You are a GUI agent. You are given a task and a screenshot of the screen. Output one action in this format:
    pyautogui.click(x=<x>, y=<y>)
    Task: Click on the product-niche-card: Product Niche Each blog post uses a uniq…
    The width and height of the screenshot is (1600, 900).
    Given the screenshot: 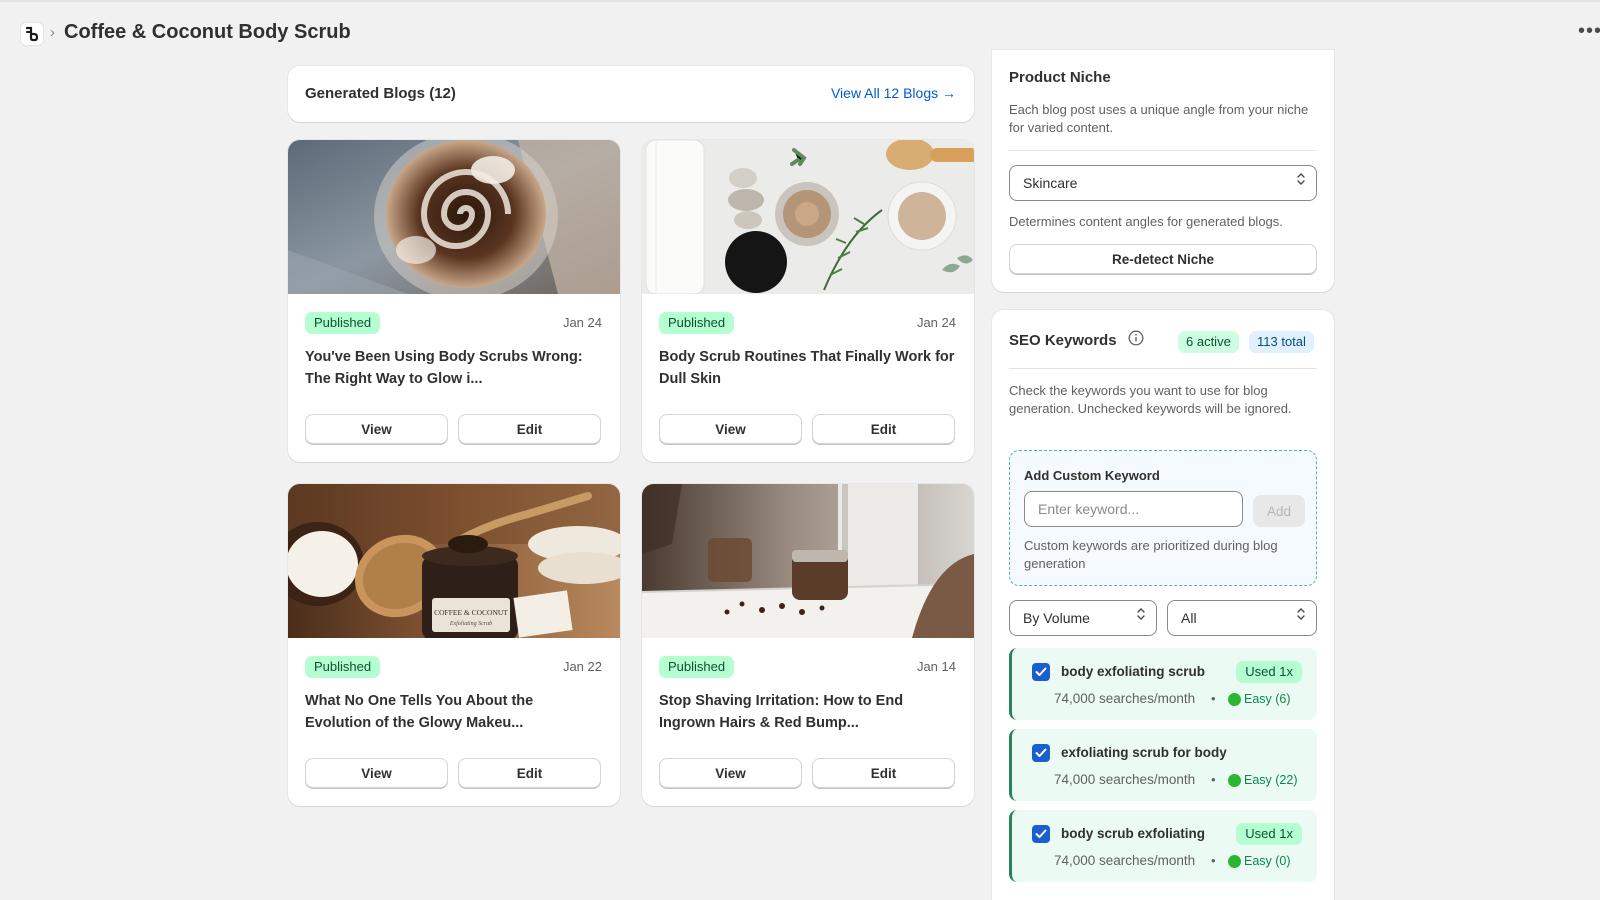 What is the action you would take?
    pyautogui.click(x=1163, y=171)
    